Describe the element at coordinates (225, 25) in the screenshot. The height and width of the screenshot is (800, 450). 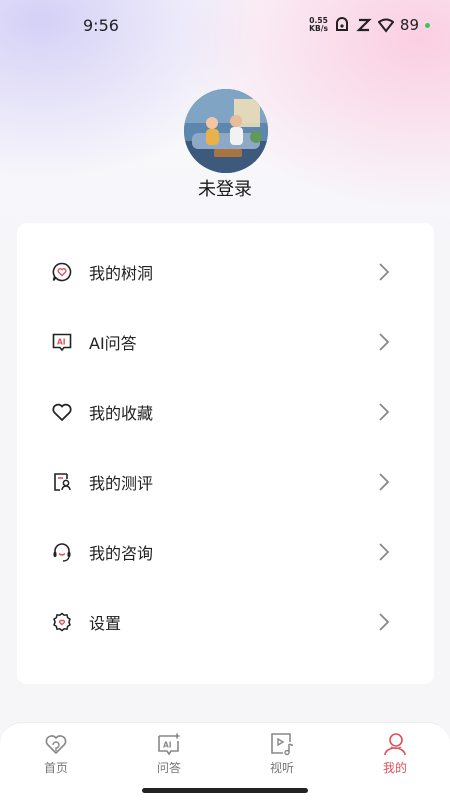
I see `status-bar: 9:56 0.55 KB/s 89` at that location.